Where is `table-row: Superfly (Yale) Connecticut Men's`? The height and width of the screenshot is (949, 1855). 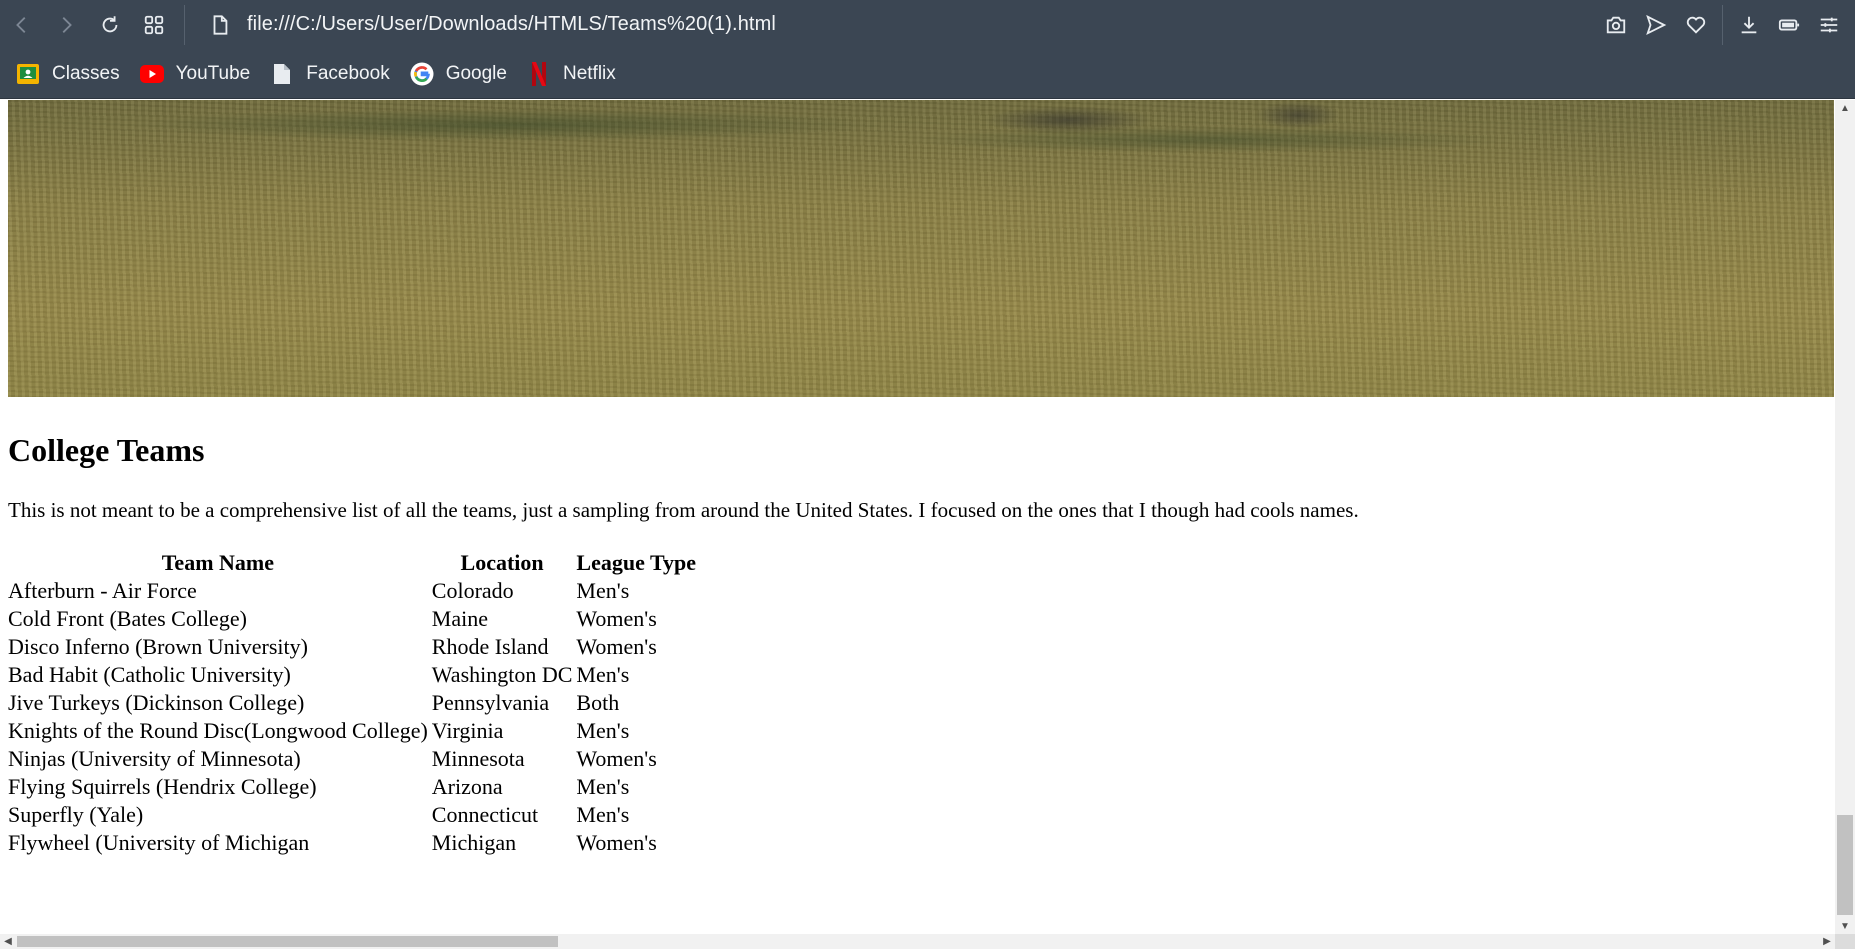
table-row: Superfly (Yale) Connecticut Men's is located at coordinates (352, 814).